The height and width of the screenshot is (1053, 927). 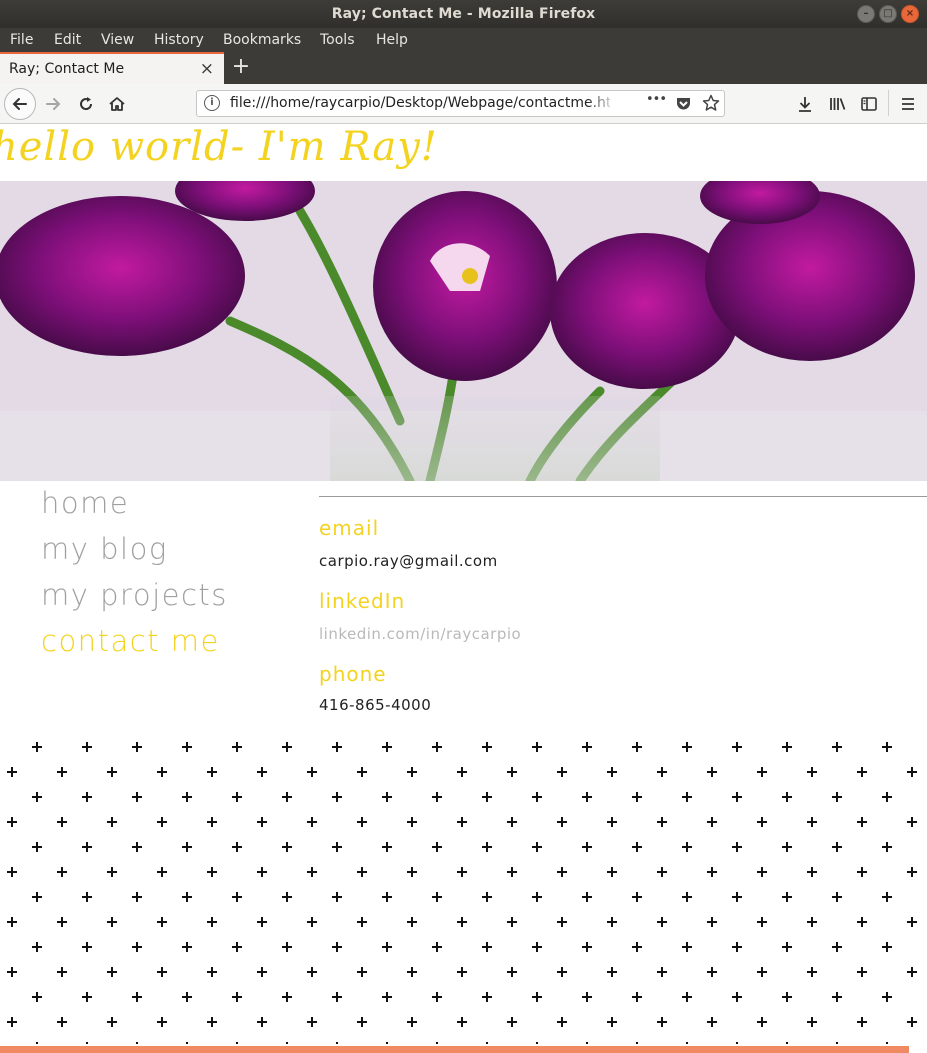 What do you see at coordinates (134, 508) in the screenshot?
I see `nav-link-home: home` at bounding box center [134, 508].